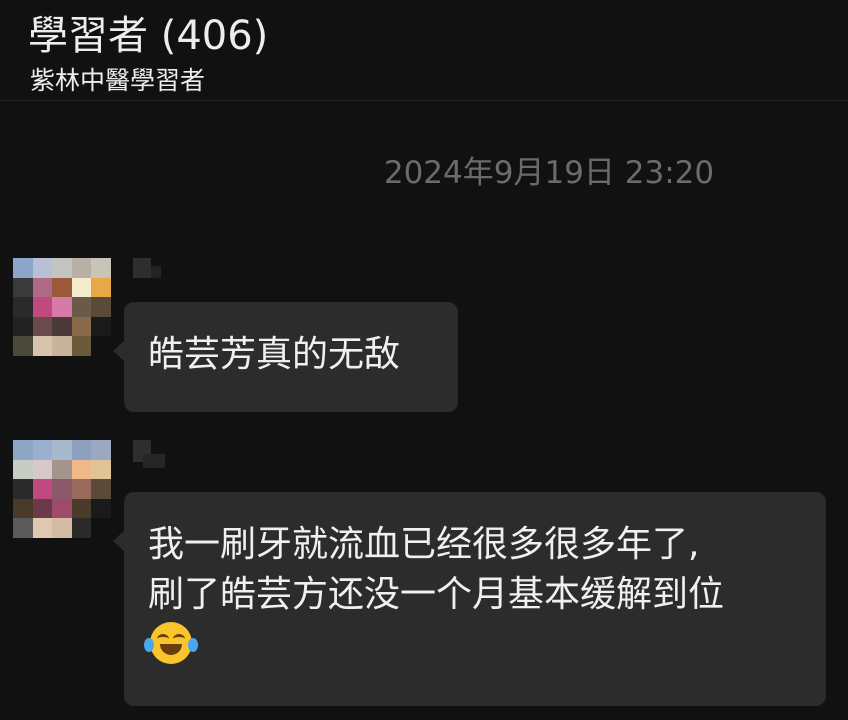 The width and height of the screenshot is (848, 720). I want to click on face-with-tears-of-joy-icon, so click(171, 643).